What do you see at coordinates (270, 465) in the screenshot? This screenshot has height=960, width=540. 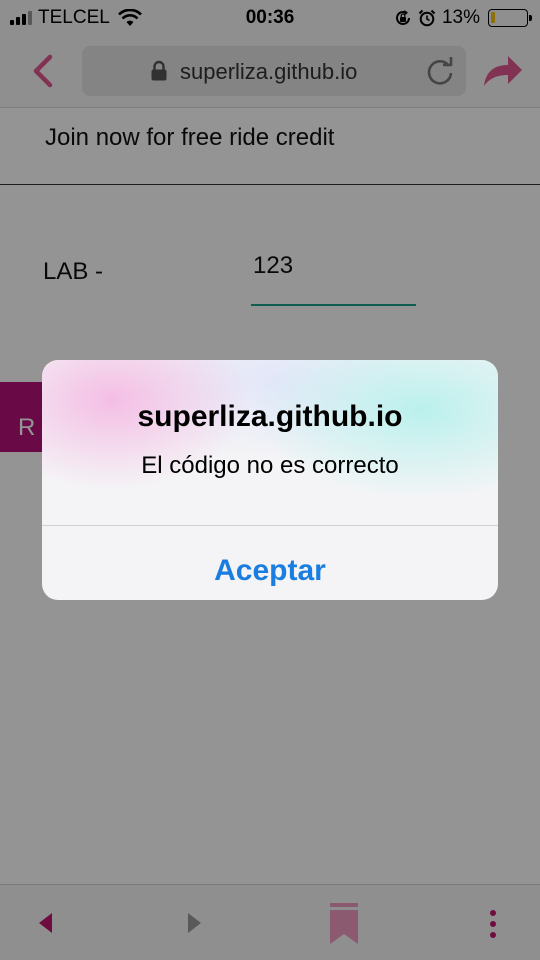 I see `alert-message: El código no es correcto` at bounding box center [270, 465].